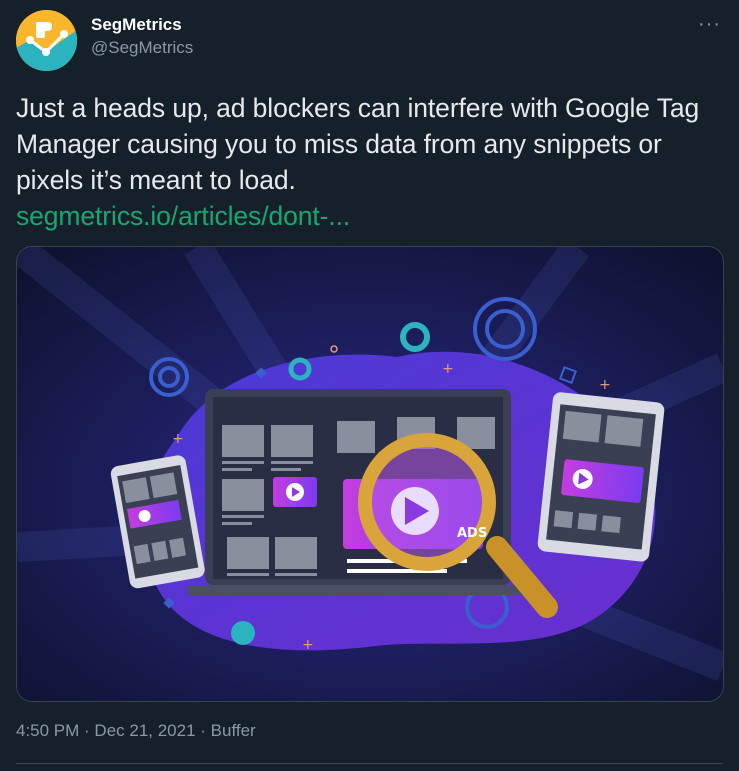 This screenshot has width=739, height=771. What do you see at coordinates (144, 730) in the screenshot?
I see `tweet-date: Dec 21, 2021` at bounding box center [144, 730].